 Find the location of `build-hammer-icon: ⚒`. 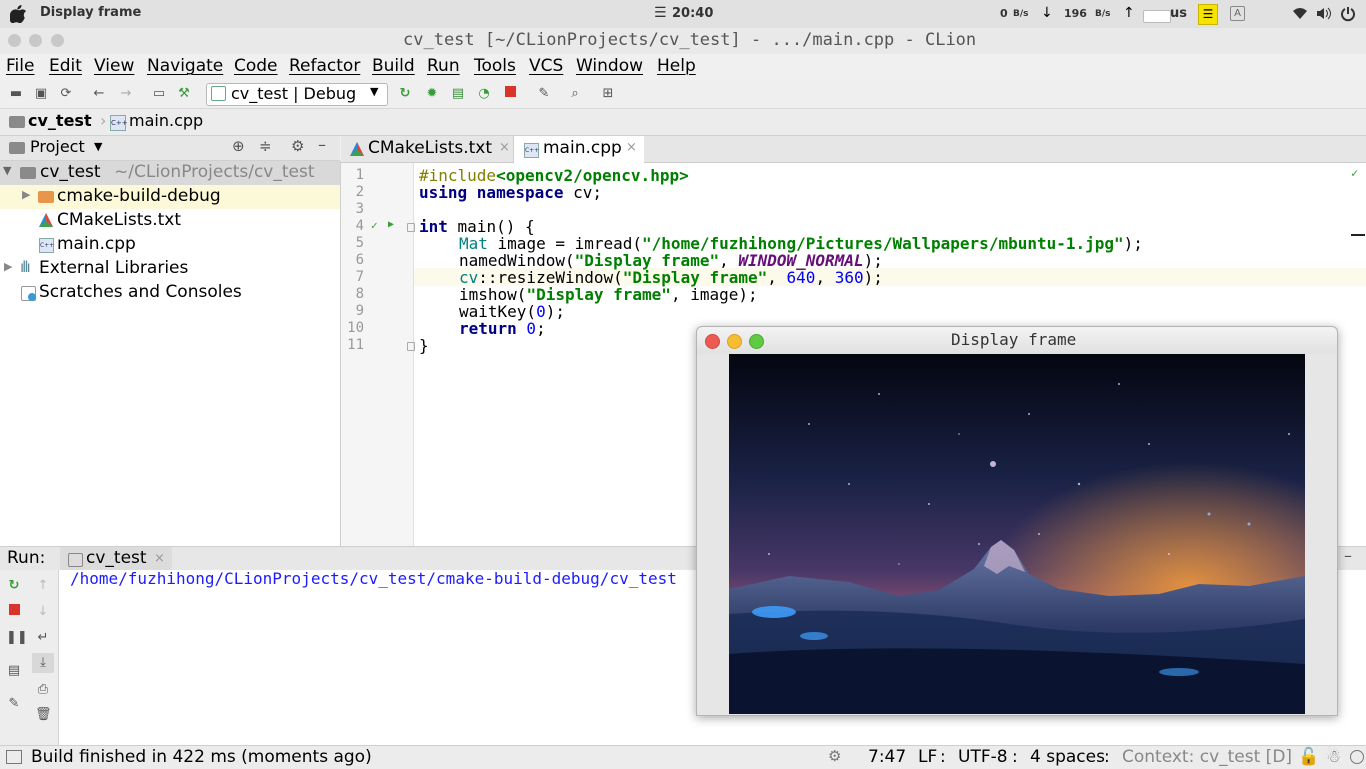

build-hammer-icon: ⚒ is located at coordinates (184, 94).